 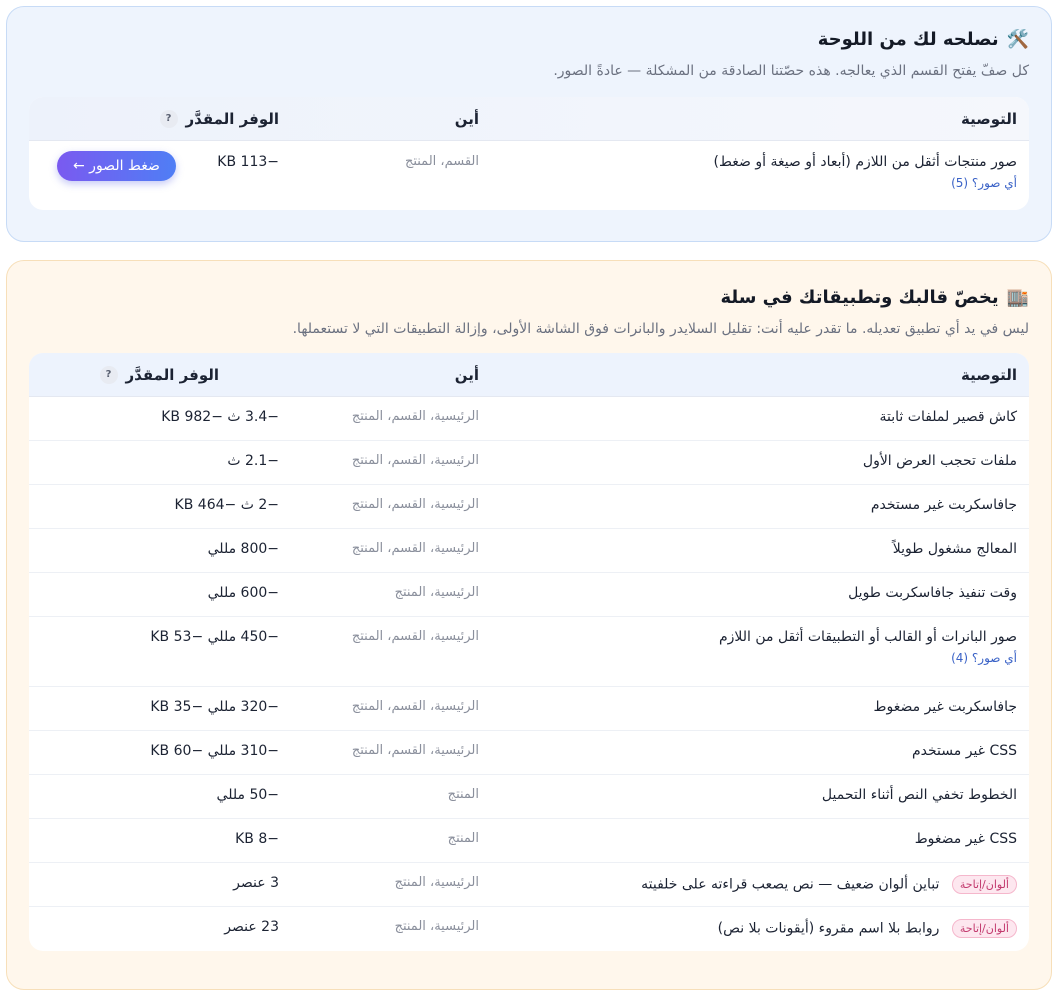 What do you see at coordinates (1017, 39) in the screenshot?
I see `tools-icon: 🛠️` at bounding box center [1017, 39].